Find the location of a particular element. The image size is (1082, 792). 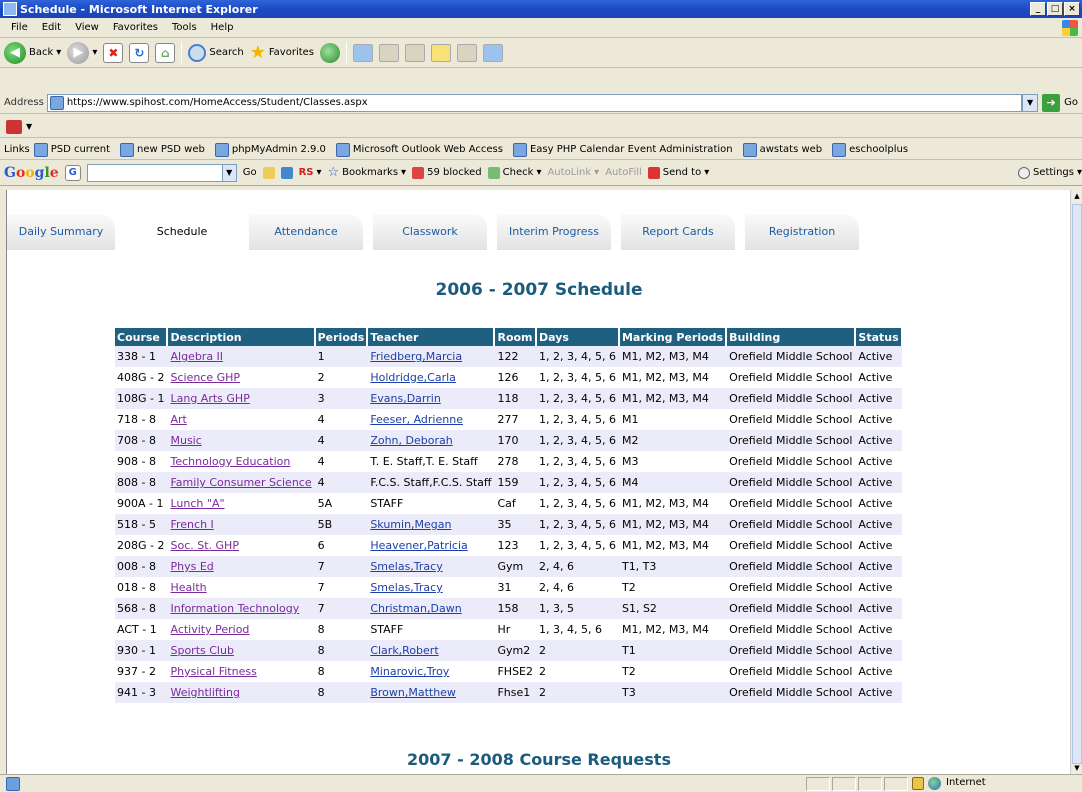

teacher-link: Zohn, Deborah is located at coordinates (411, 440).